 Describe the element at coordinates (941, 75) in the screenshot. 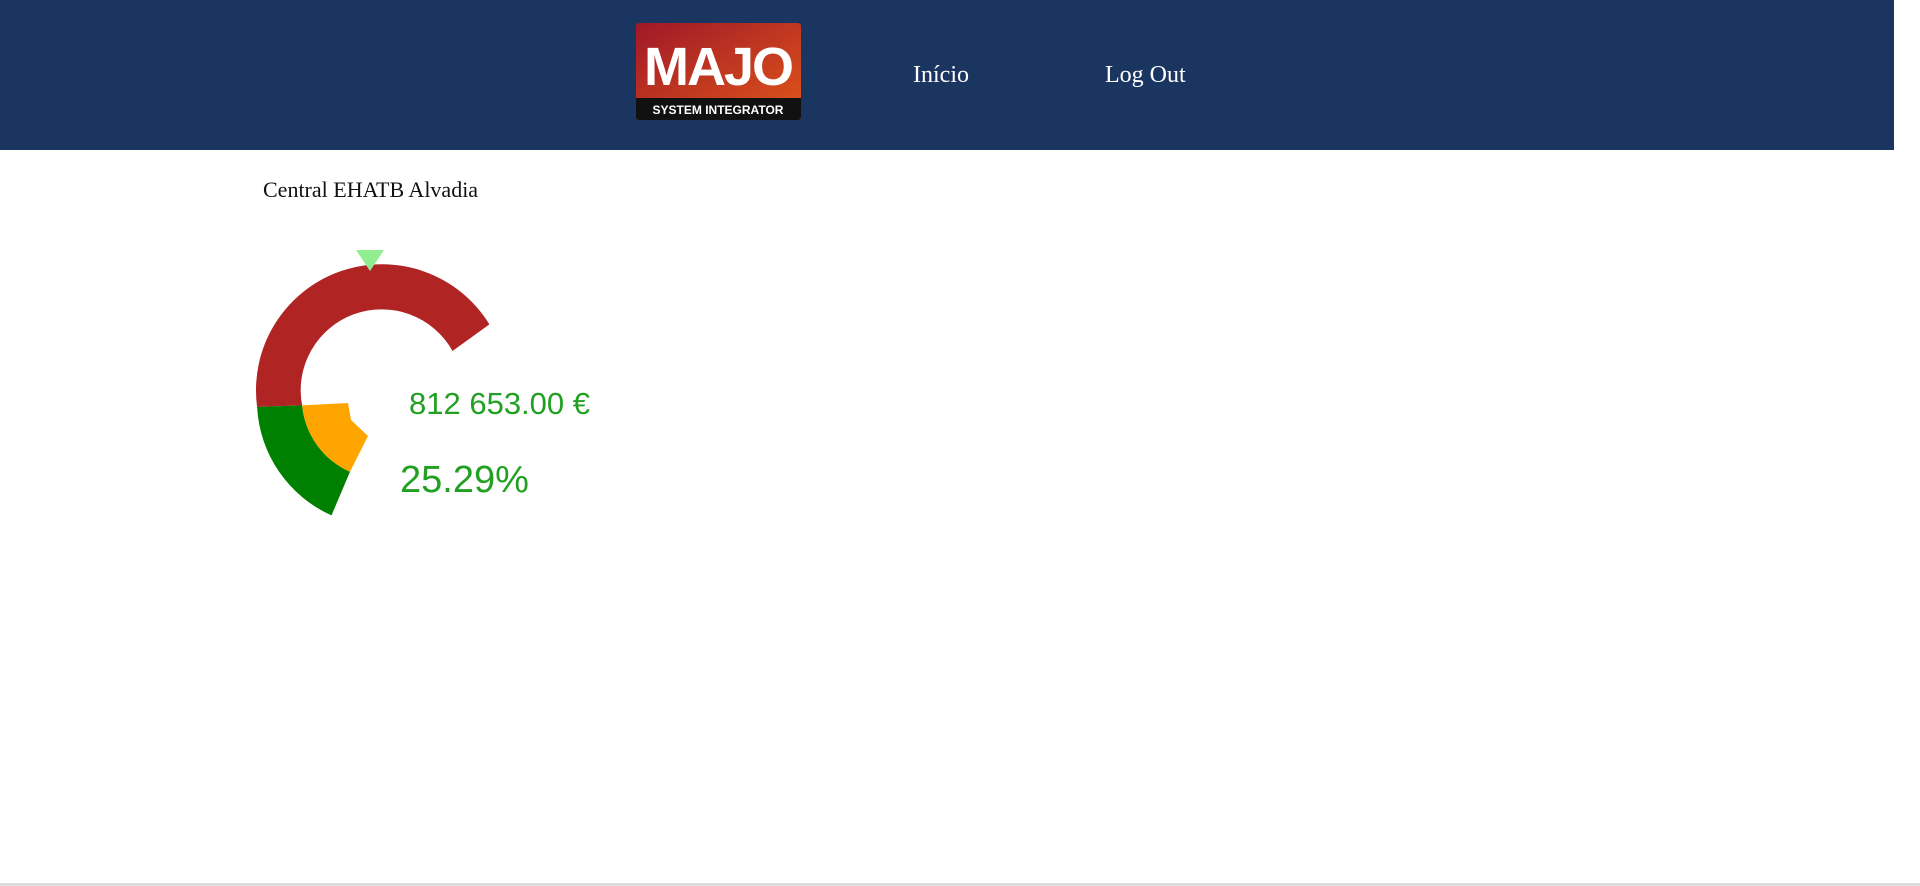

I see `nav-inicio-link: Início` at that location.